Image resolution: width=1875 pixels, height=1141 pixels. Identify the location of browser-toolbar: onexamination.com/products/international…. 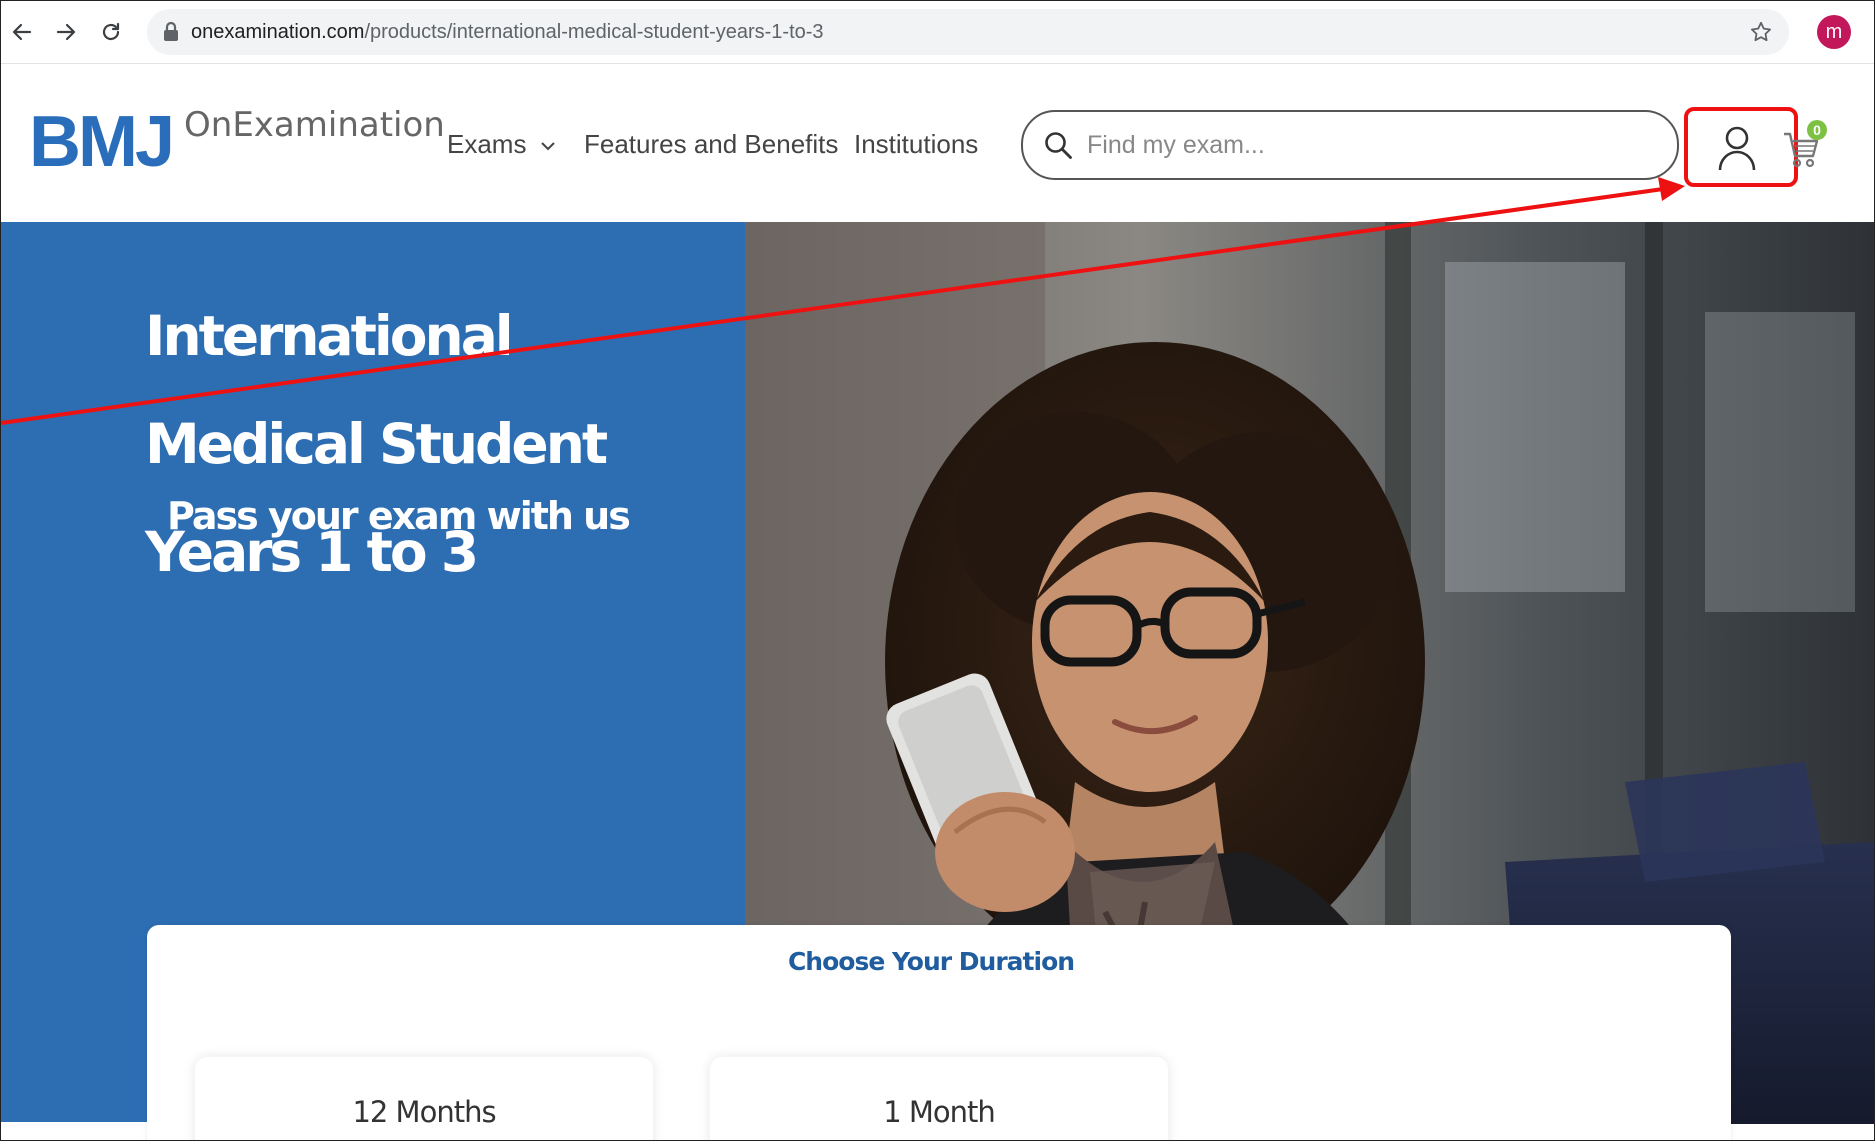
(937, 32).